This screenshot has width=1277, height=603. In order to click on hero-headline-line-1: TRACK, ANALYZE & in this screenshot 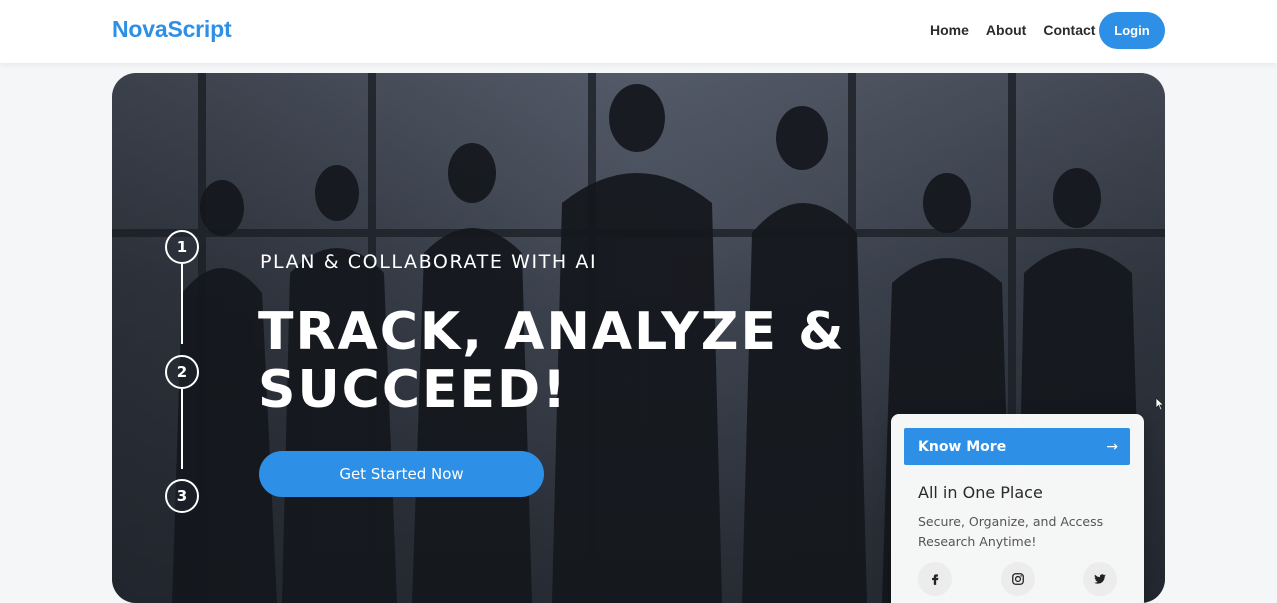, I will do `click(552, 332)`.